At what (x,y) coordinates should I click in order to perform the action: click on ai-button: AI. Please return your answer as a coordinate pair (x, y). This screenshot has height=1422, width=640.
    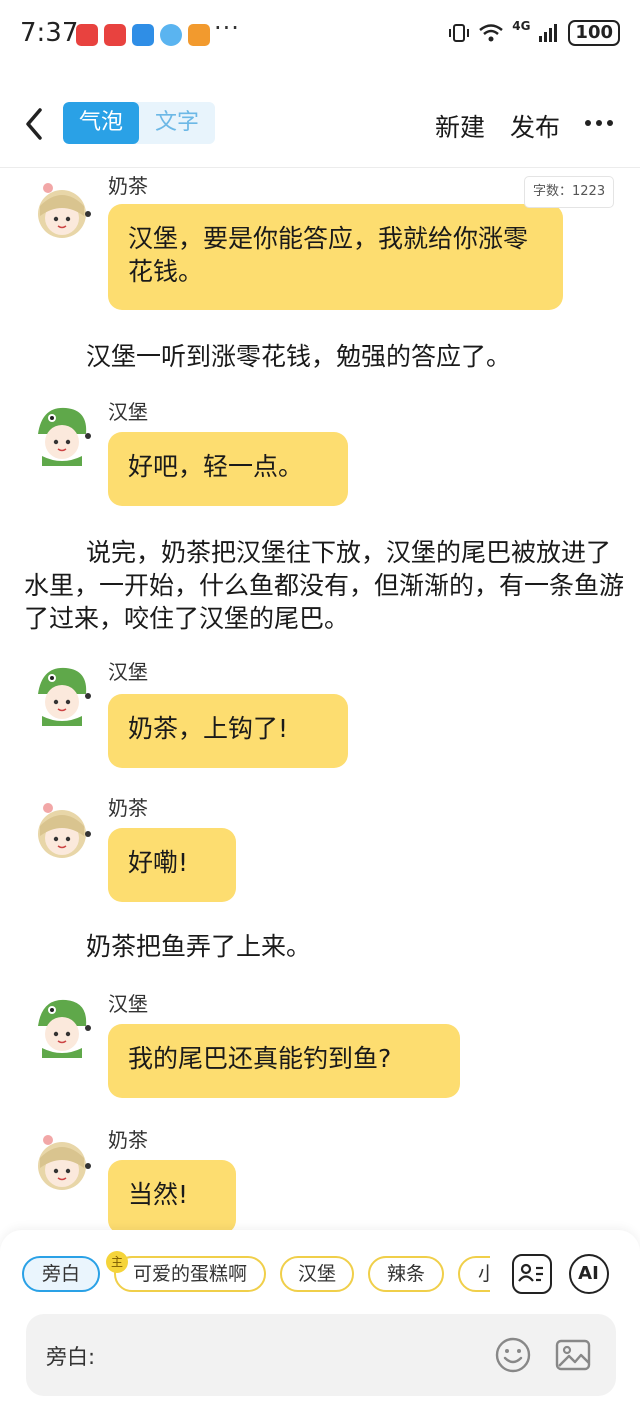
    Looking at the image, I should click on (589, 1274).